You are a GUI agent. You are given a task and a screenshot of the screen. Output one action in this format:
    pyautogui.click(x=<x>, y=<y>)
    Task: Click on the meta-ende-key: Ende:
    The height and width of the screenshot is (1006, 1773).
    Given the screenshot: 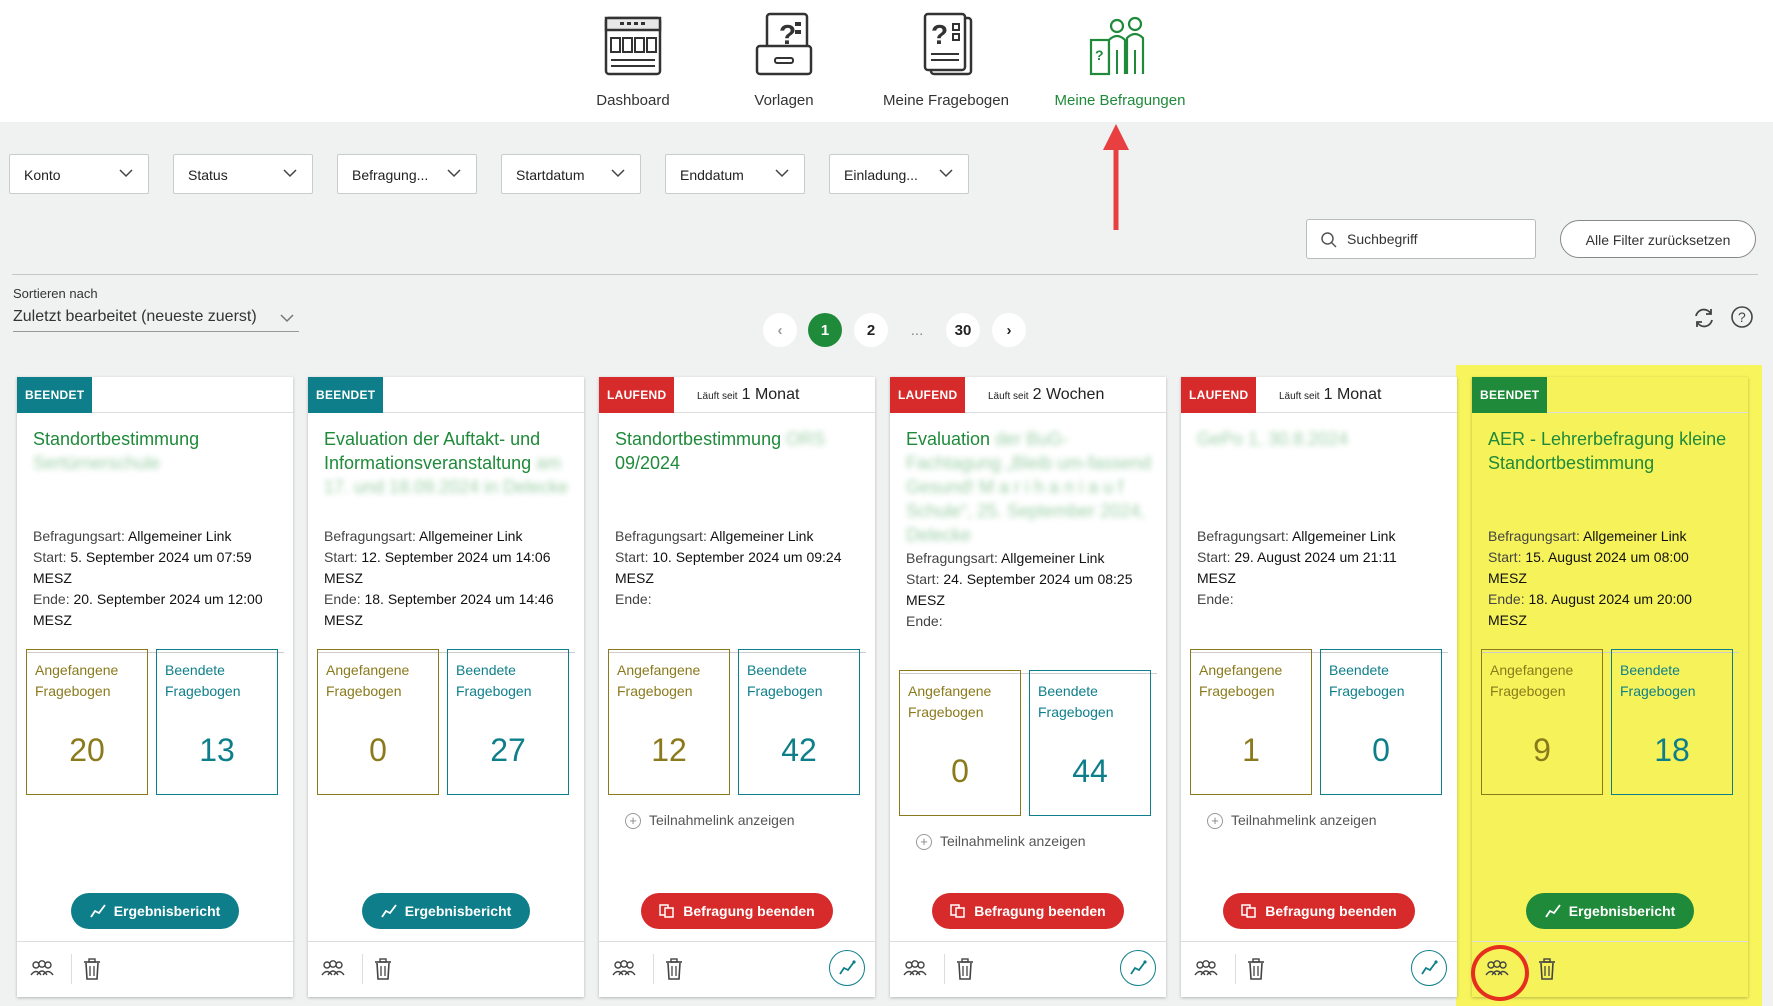 What is the action you would take?
    pyautogui.click(x=924, y=621)
    